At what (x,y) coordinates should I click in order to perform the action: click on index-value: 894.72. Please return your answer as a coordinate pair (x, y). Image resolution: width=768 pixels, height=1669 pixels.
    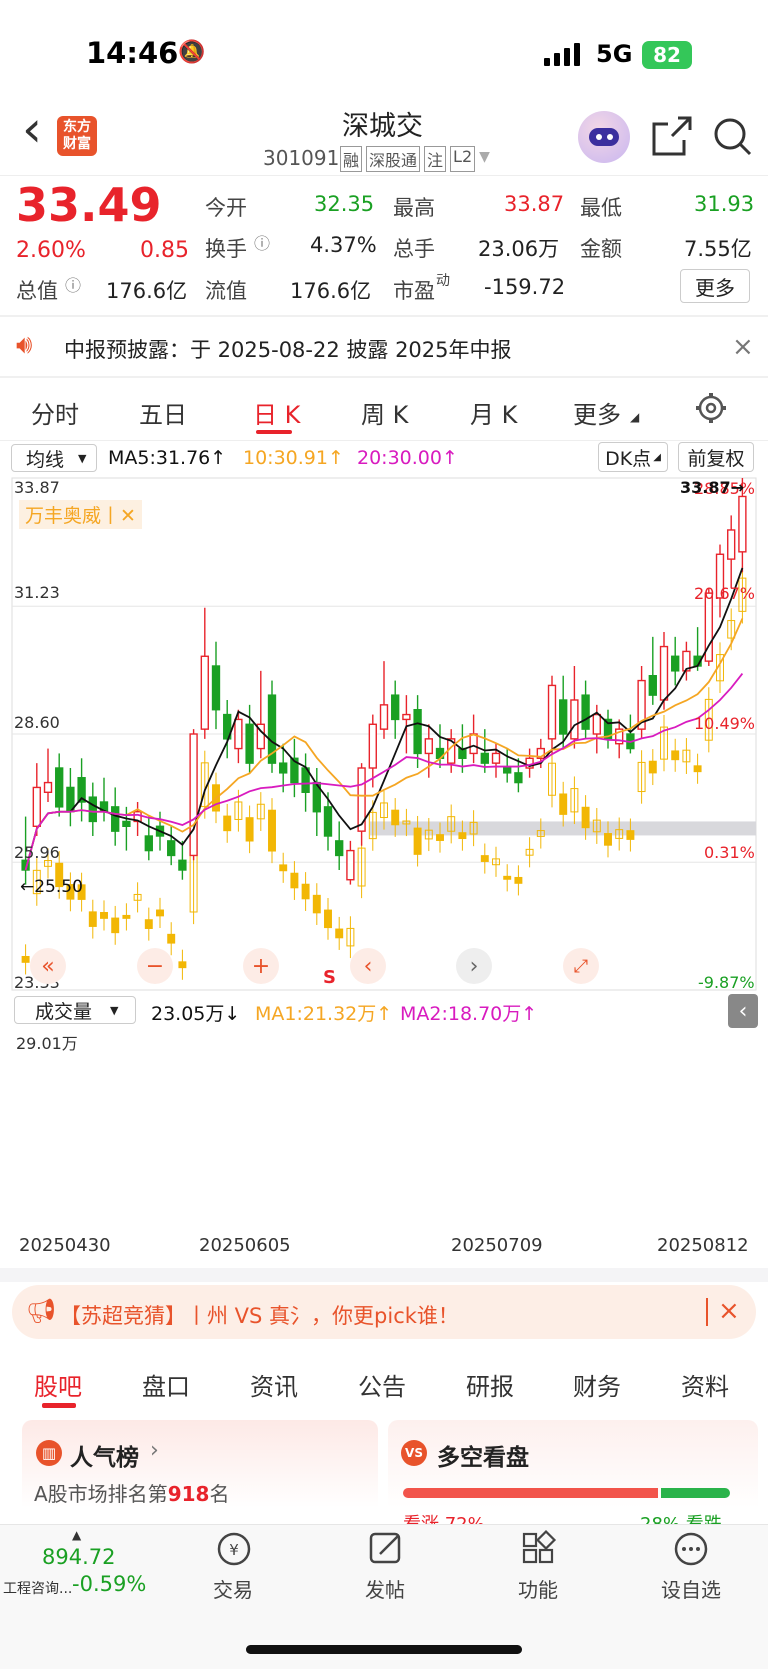
    Looking at the image, I should click on (78, 1557).